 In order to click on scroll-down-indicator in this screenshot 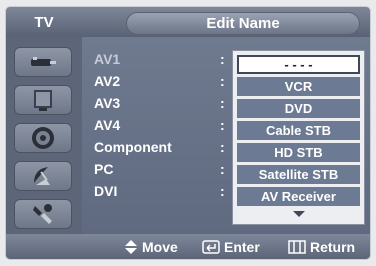, I will do `click(298, 214)`.